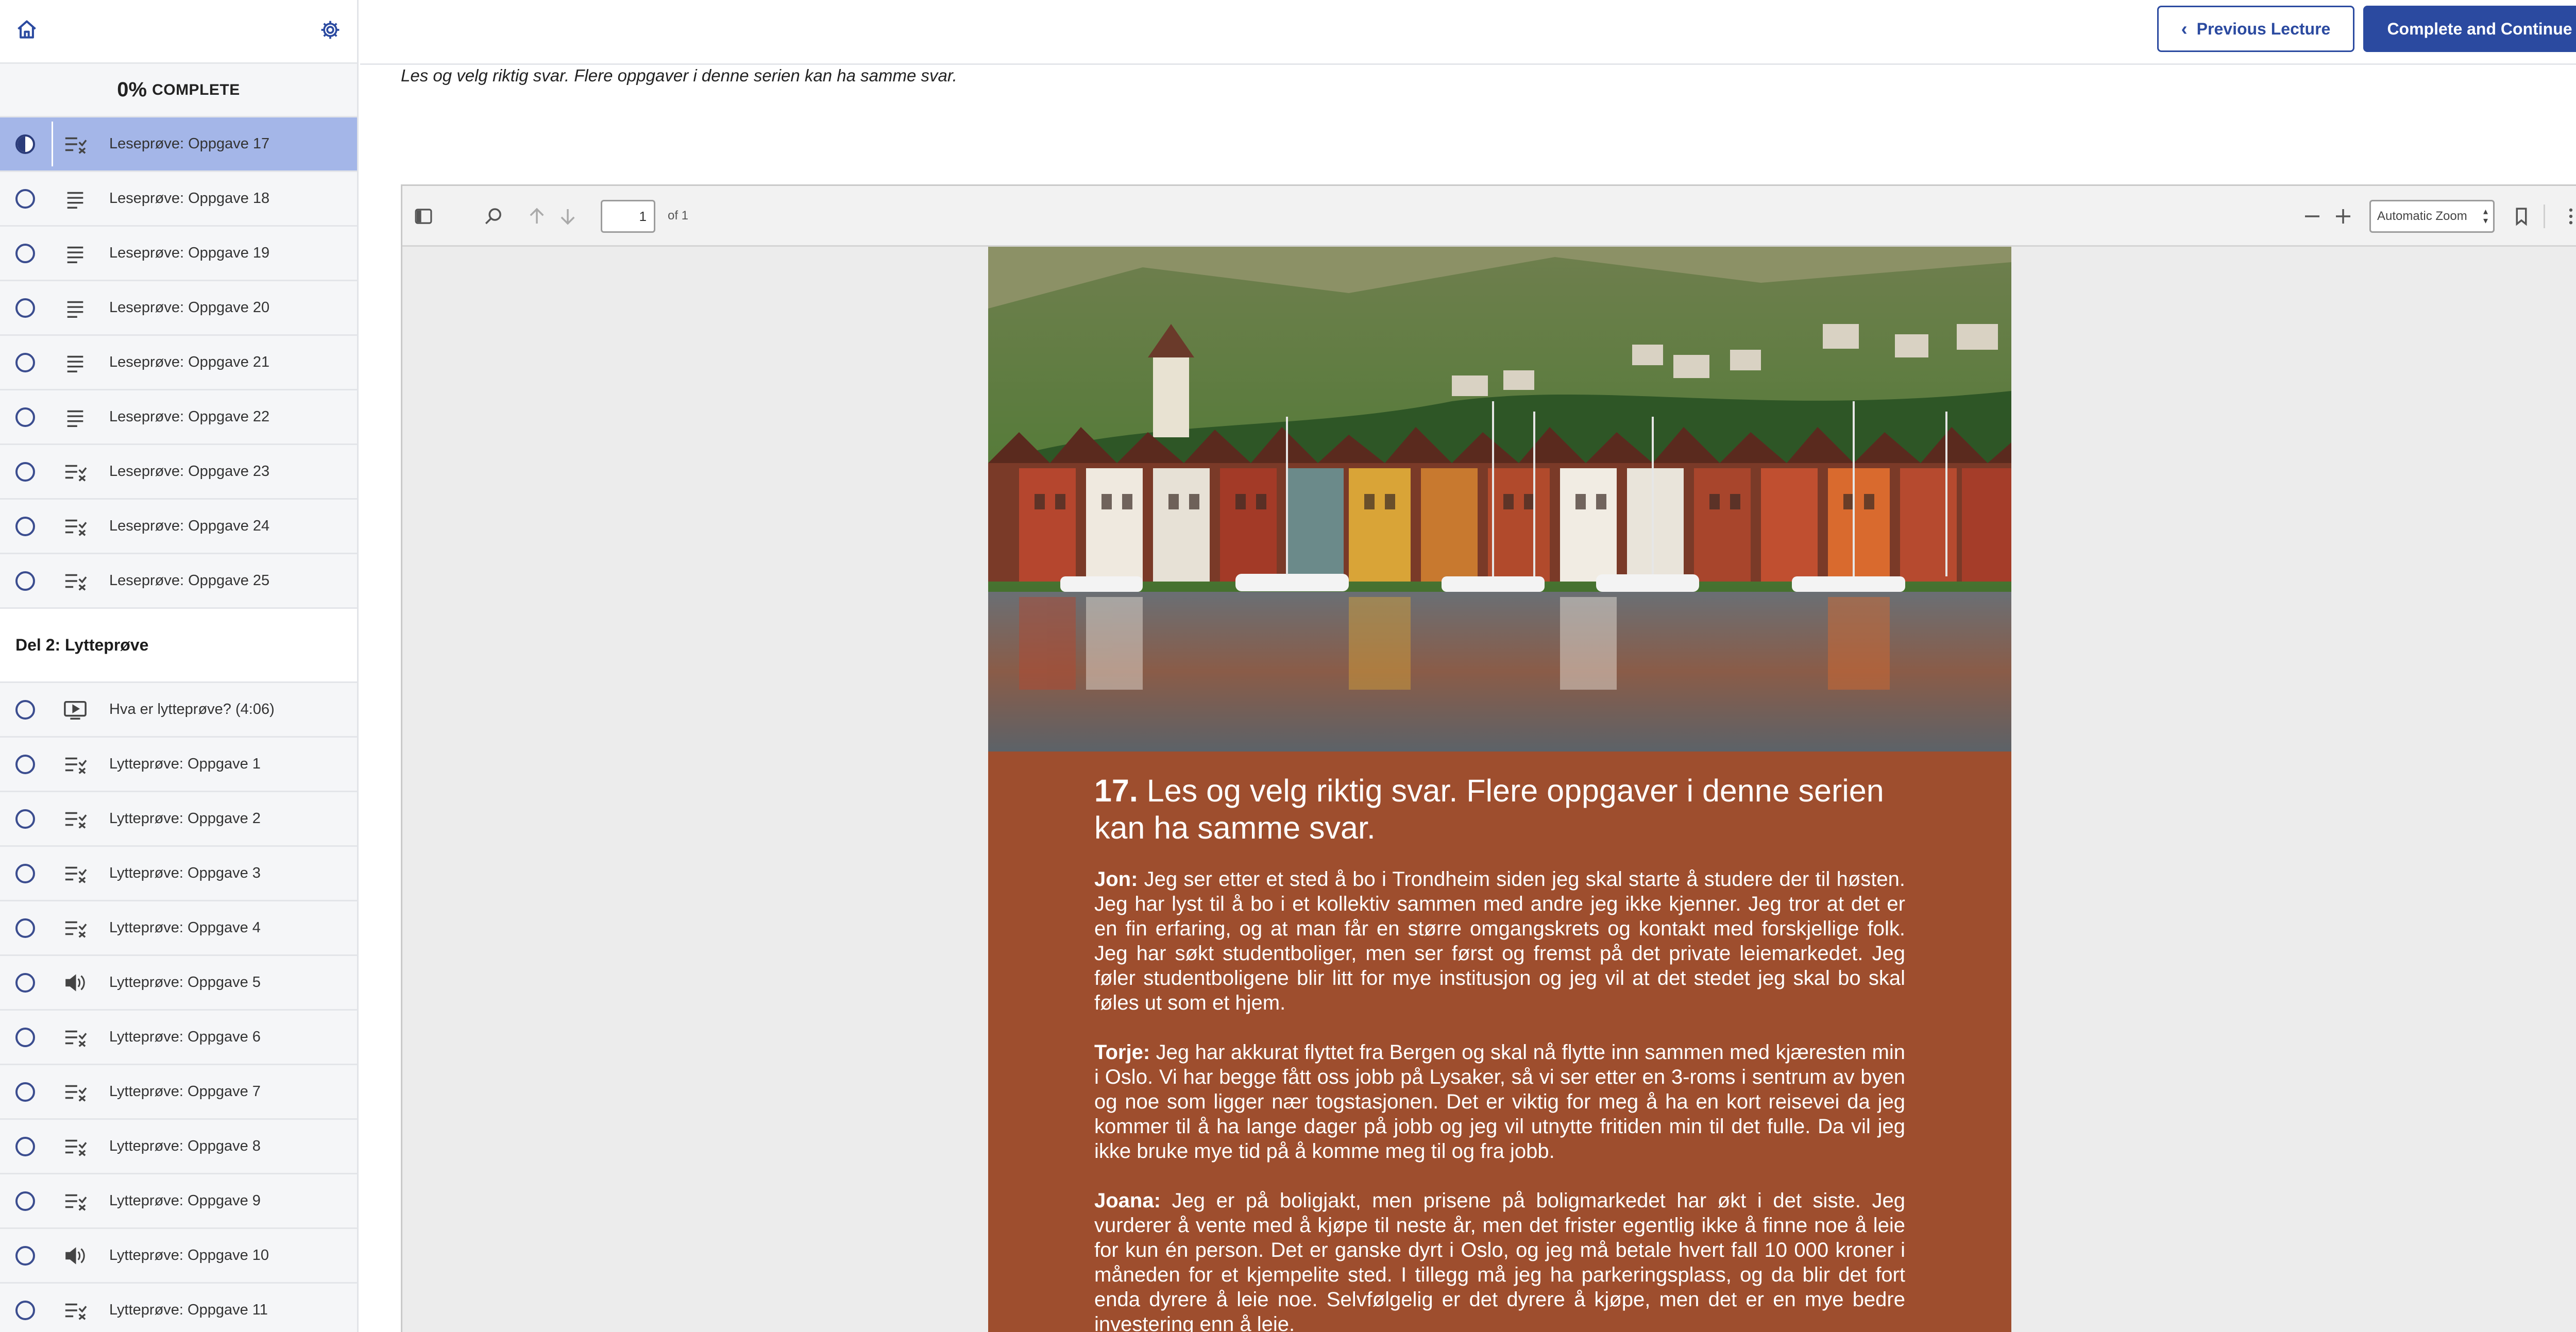 The width and height of the screenshot is (2576, 1332). I want to click on lesson-title: Leseprøve: Oppgave 20, so click(189, 307).